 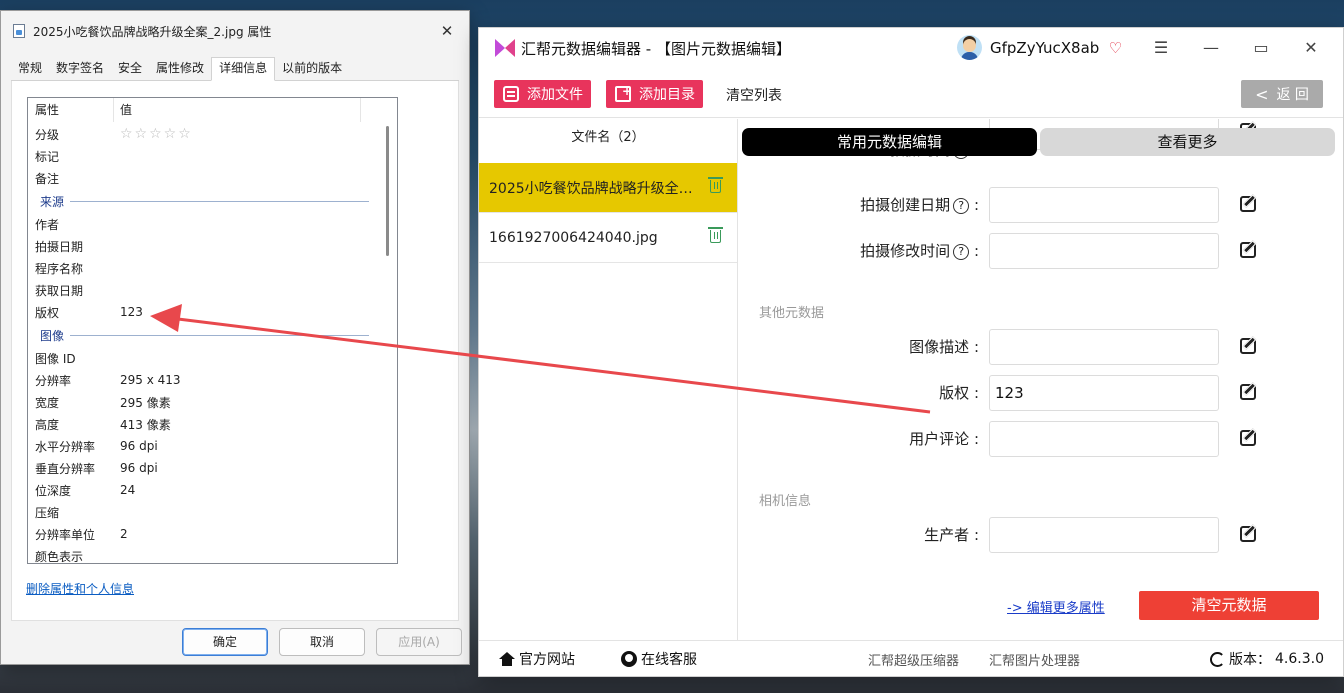 I want to click on maximize-icon: ▭, so click(x=1261, y=48).